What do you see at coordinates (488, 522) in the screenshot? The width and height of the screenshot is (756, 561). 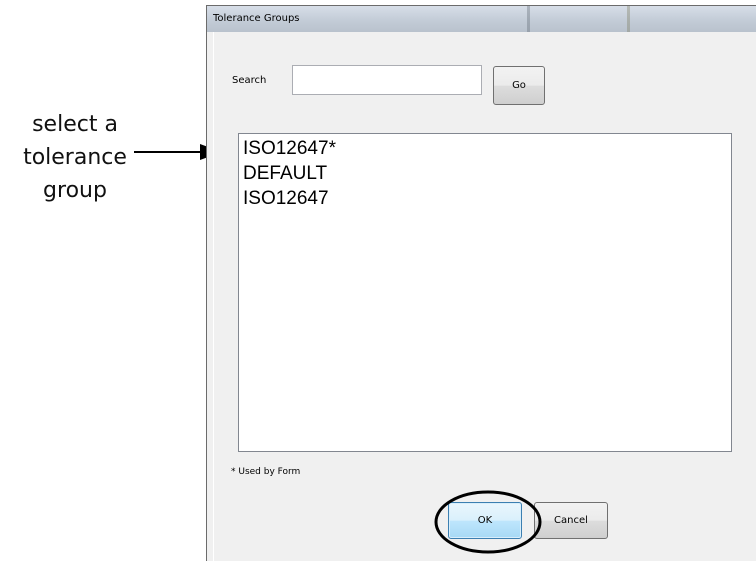 I see `ok-highlight-ellipse-icon` at bounding box center [488, 522].